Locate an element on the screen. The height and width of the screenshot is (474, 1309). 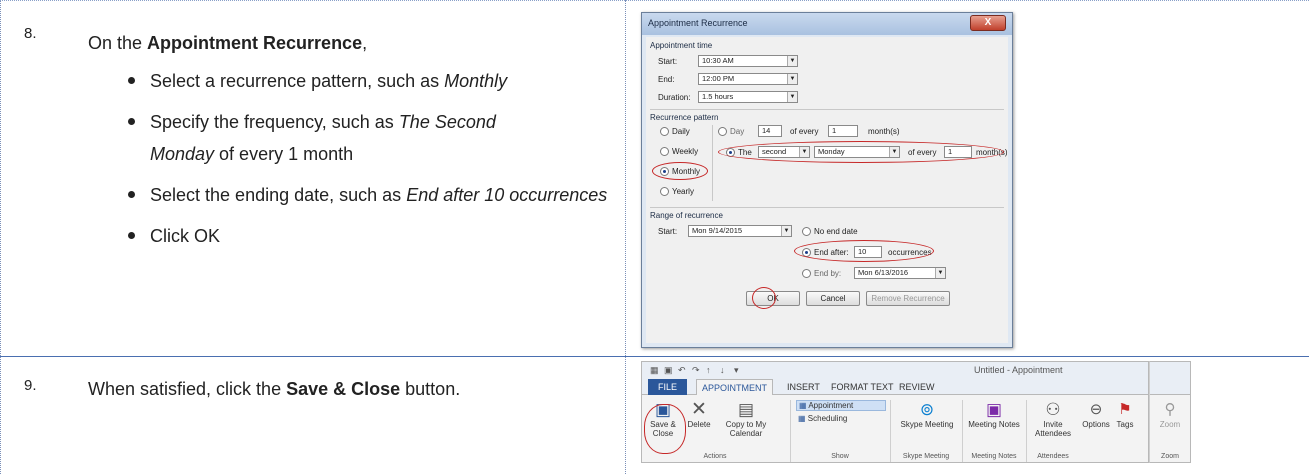
tags-label: Tags is located at coordinates (1125, 424).